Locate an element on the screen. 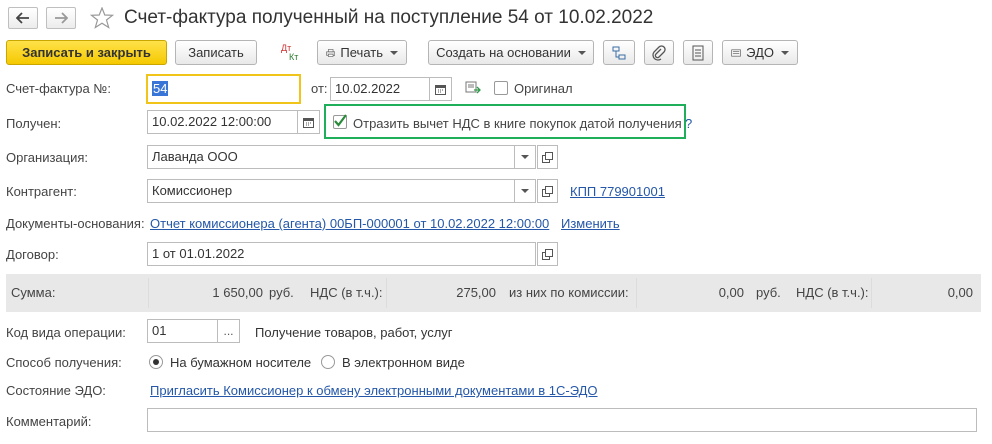 Image resolution: width=992 pixels, height=444 pixels. comment-label: Комментарий: is located at coordinates (49, 421).